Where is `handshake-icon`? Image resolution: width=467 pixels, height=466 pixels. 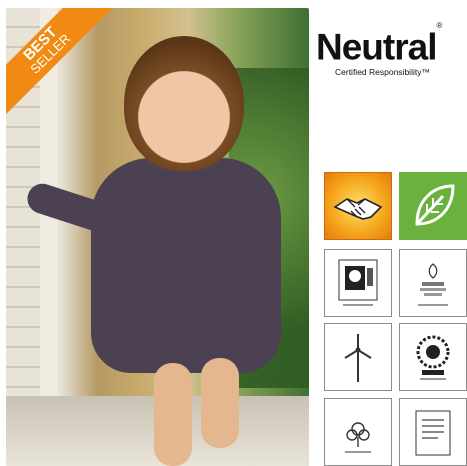 handshake-icon is located at coordinates (358, 209).